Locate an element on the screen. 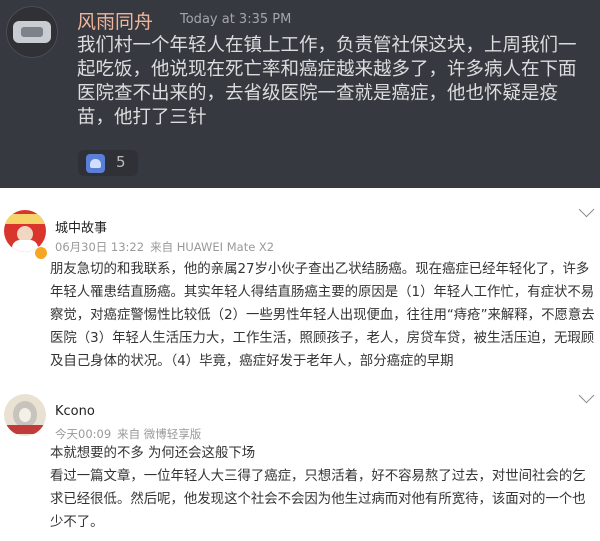 The image size is (600, 541). comment-source: 来自 HUAWEI Mate X2 is located at coordinates (212, 247).